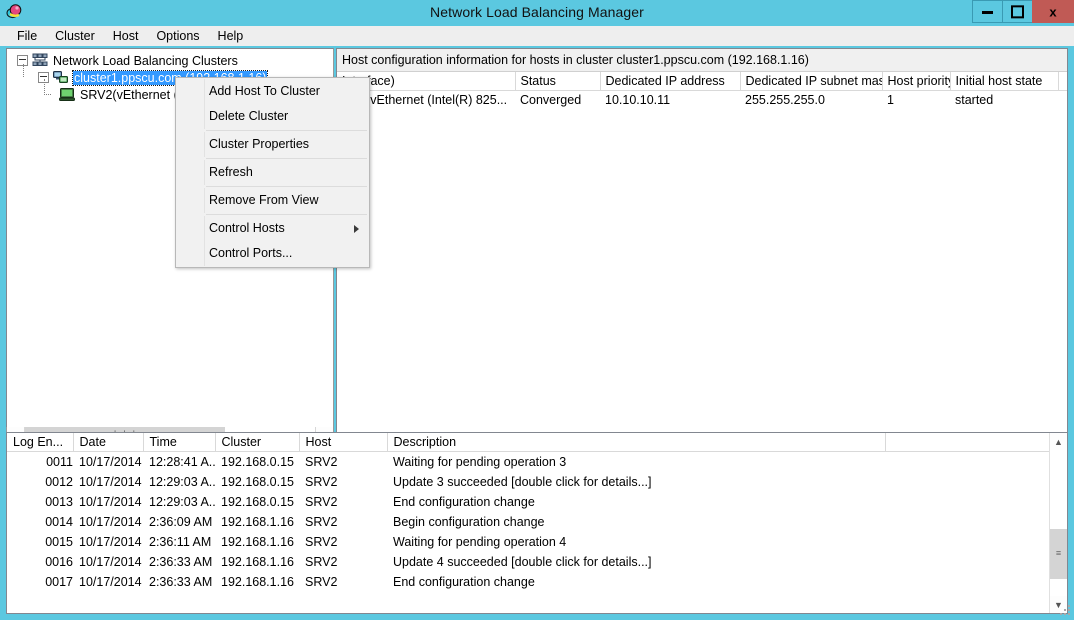 This screenshot has width=1074, height=620. Describe the element at coordinates (264, 91) in the screenshot. I see `context-menu-label: Add Host To Cluster` at that location.